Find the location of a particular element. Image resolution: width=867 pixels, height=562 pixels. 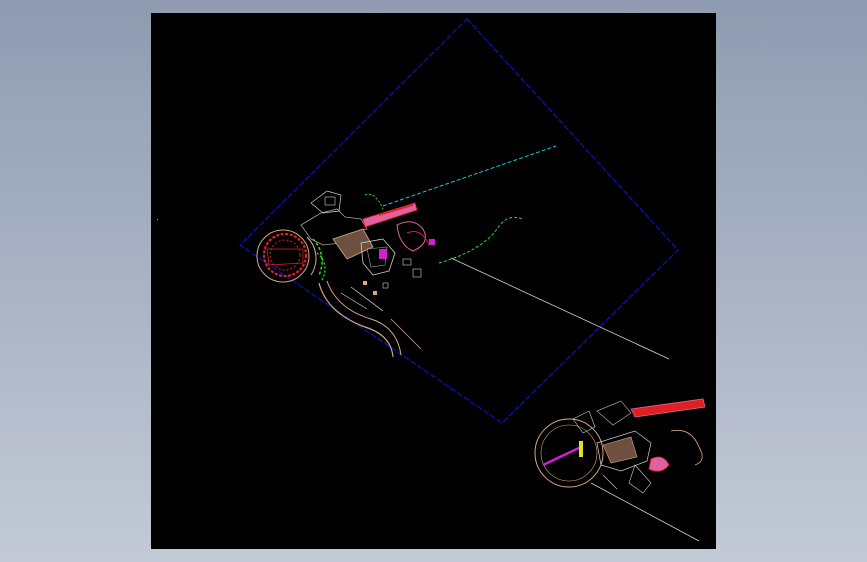

detail-site-plan is located at coordinates (620, 446).